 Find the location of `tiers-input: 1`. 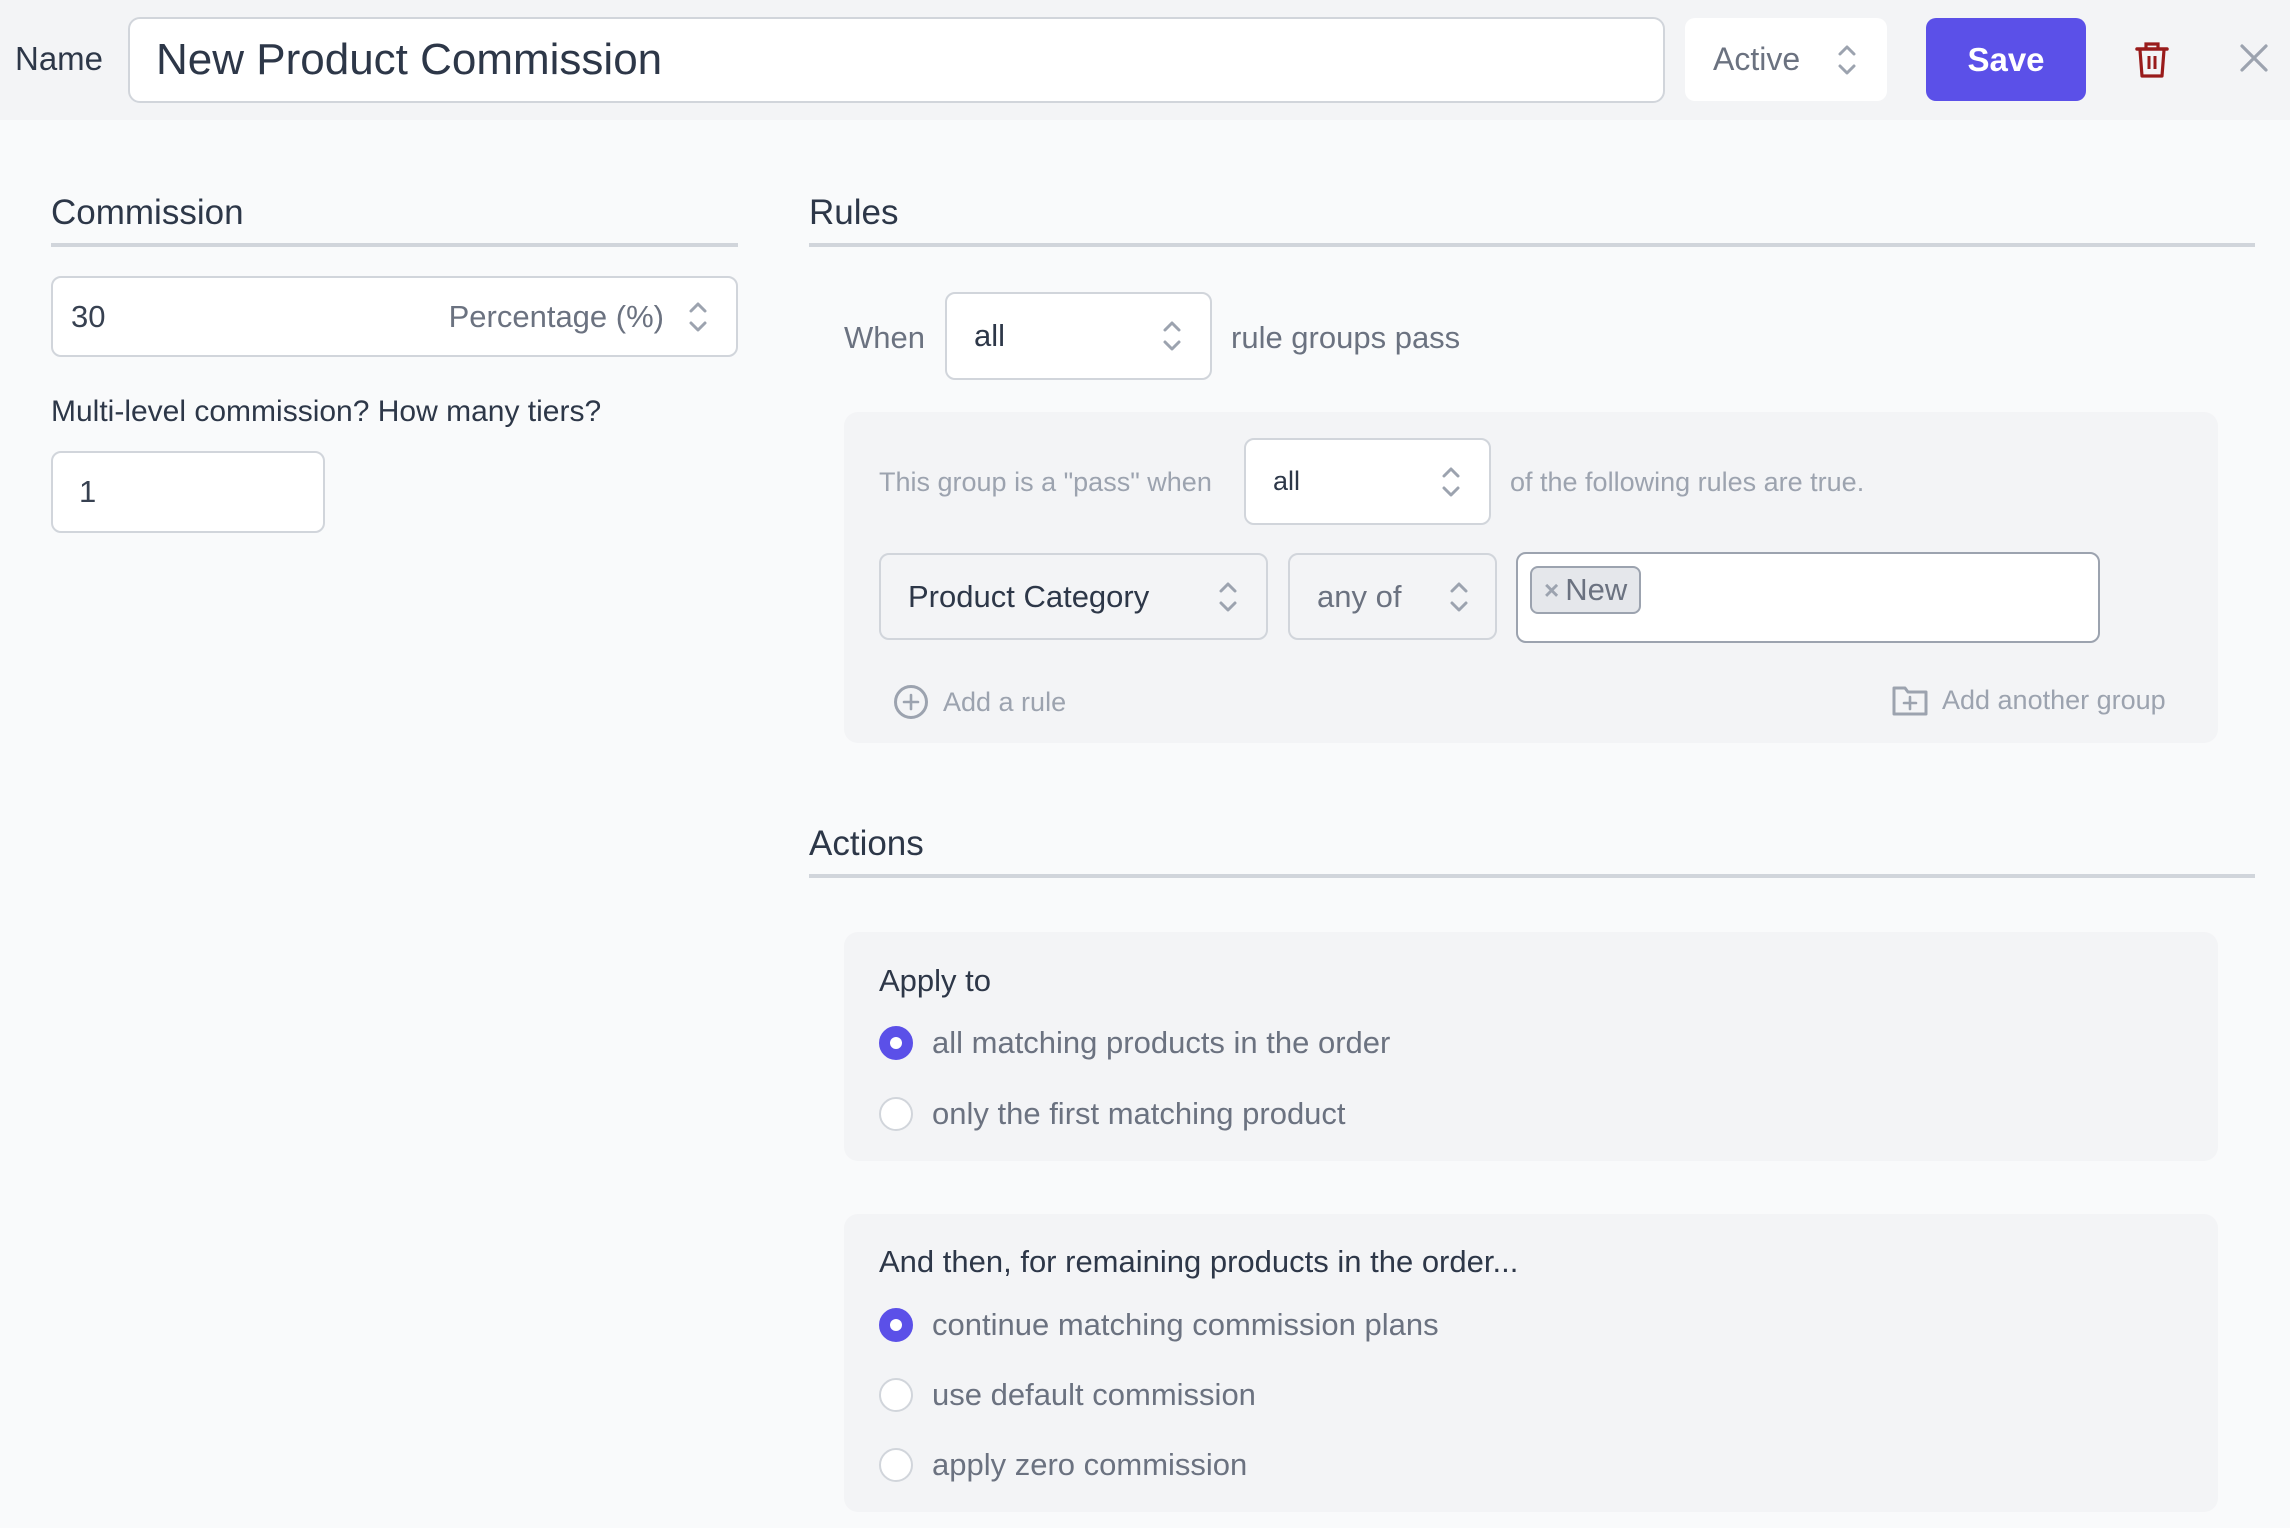

tiers-input: 1 is located at coordinates (188, 492).